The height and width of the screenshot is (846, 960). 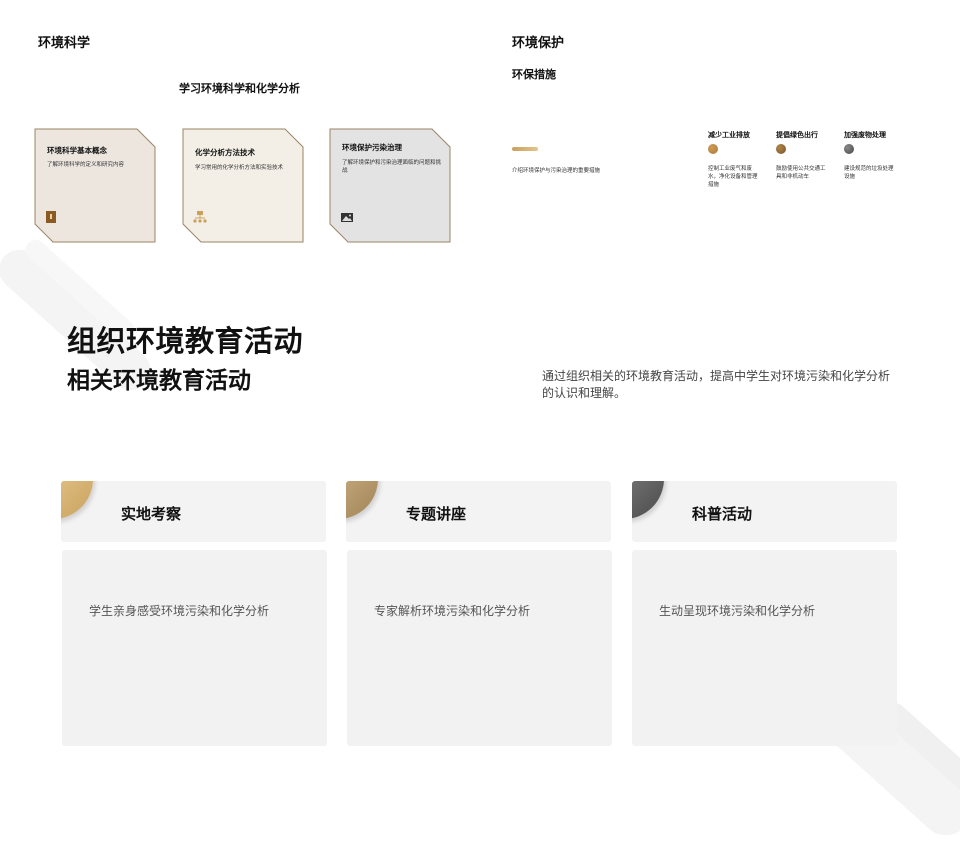 What do you see at coordinates (193, 511) in the screenshot?
I see `activity-header-field-trip: 实地考察` at bounding box center [193, 511].